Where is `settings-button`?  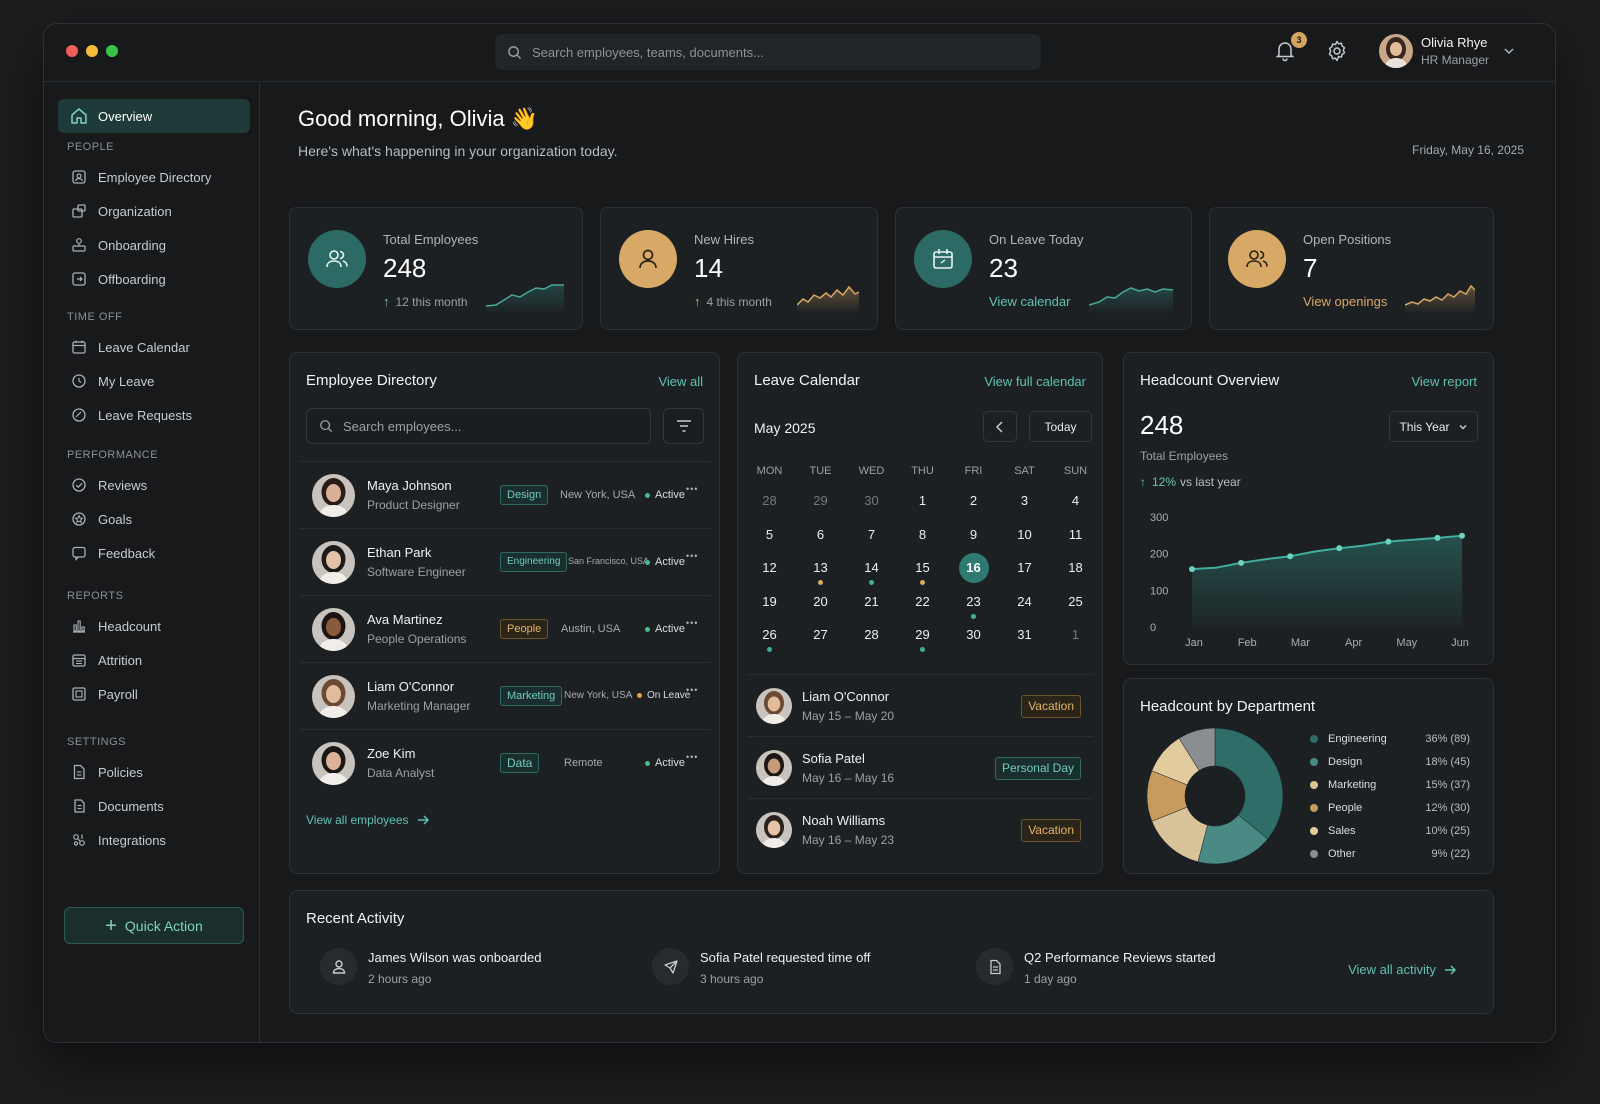 settings-button is located at coordinates (1337, 51).